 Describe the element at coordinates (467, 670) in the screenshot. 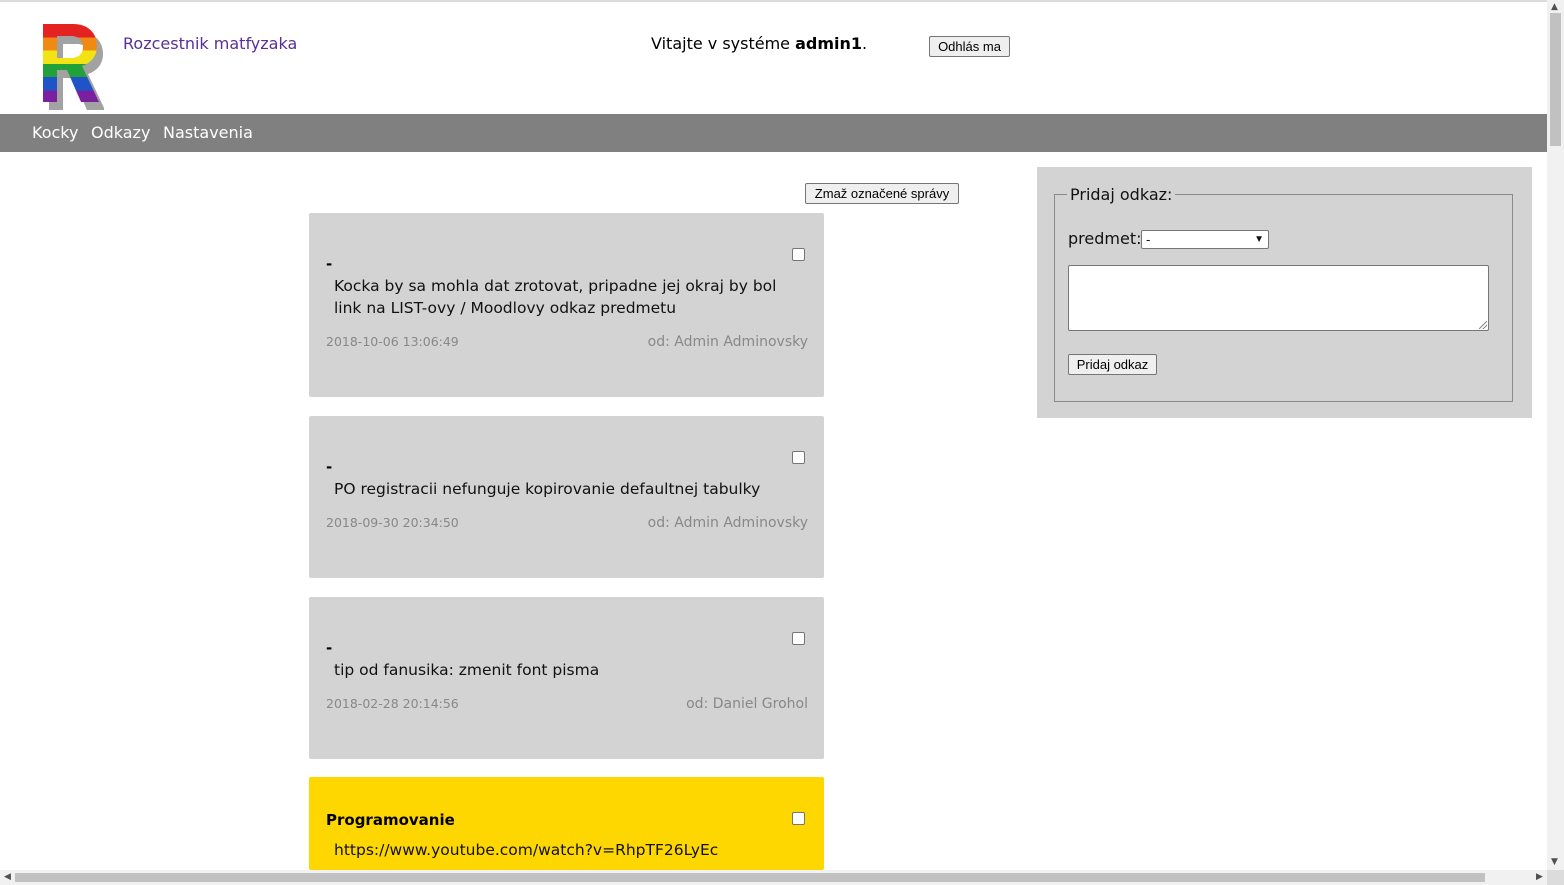

I see `message-text: tip od fanusika: zmenit font pisma` at that location.